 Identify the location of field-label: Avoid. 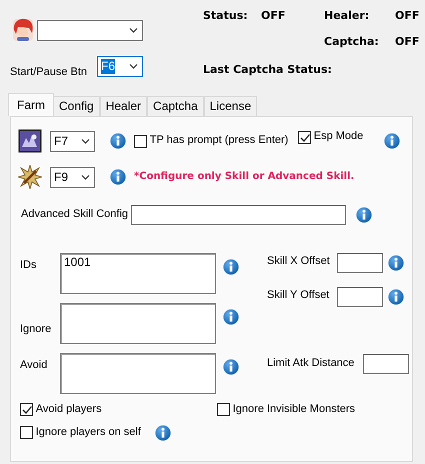
(34, 366).